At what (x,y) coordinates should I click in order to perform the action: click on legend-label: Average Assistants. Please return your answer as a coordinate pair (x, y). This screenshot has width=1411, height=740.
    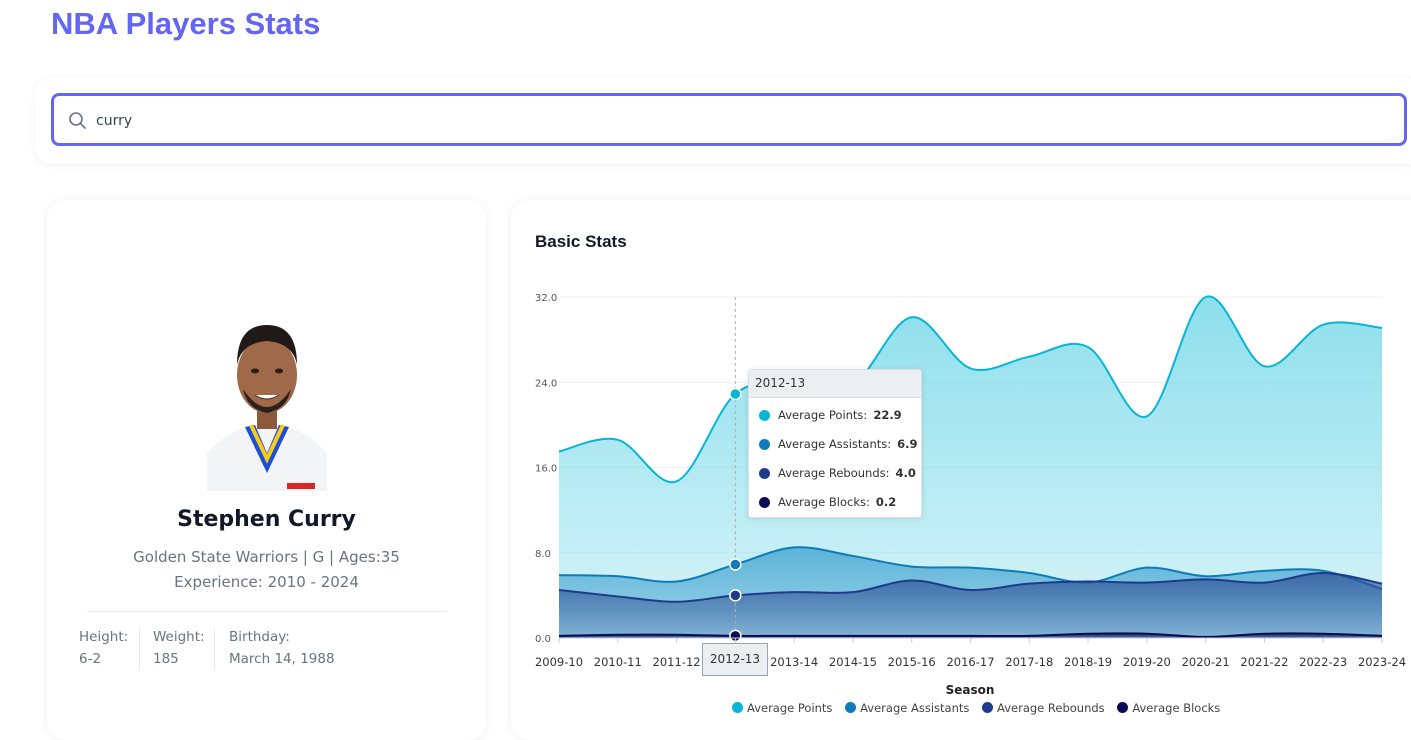
    Looking at the image, I should click on (915, 708).